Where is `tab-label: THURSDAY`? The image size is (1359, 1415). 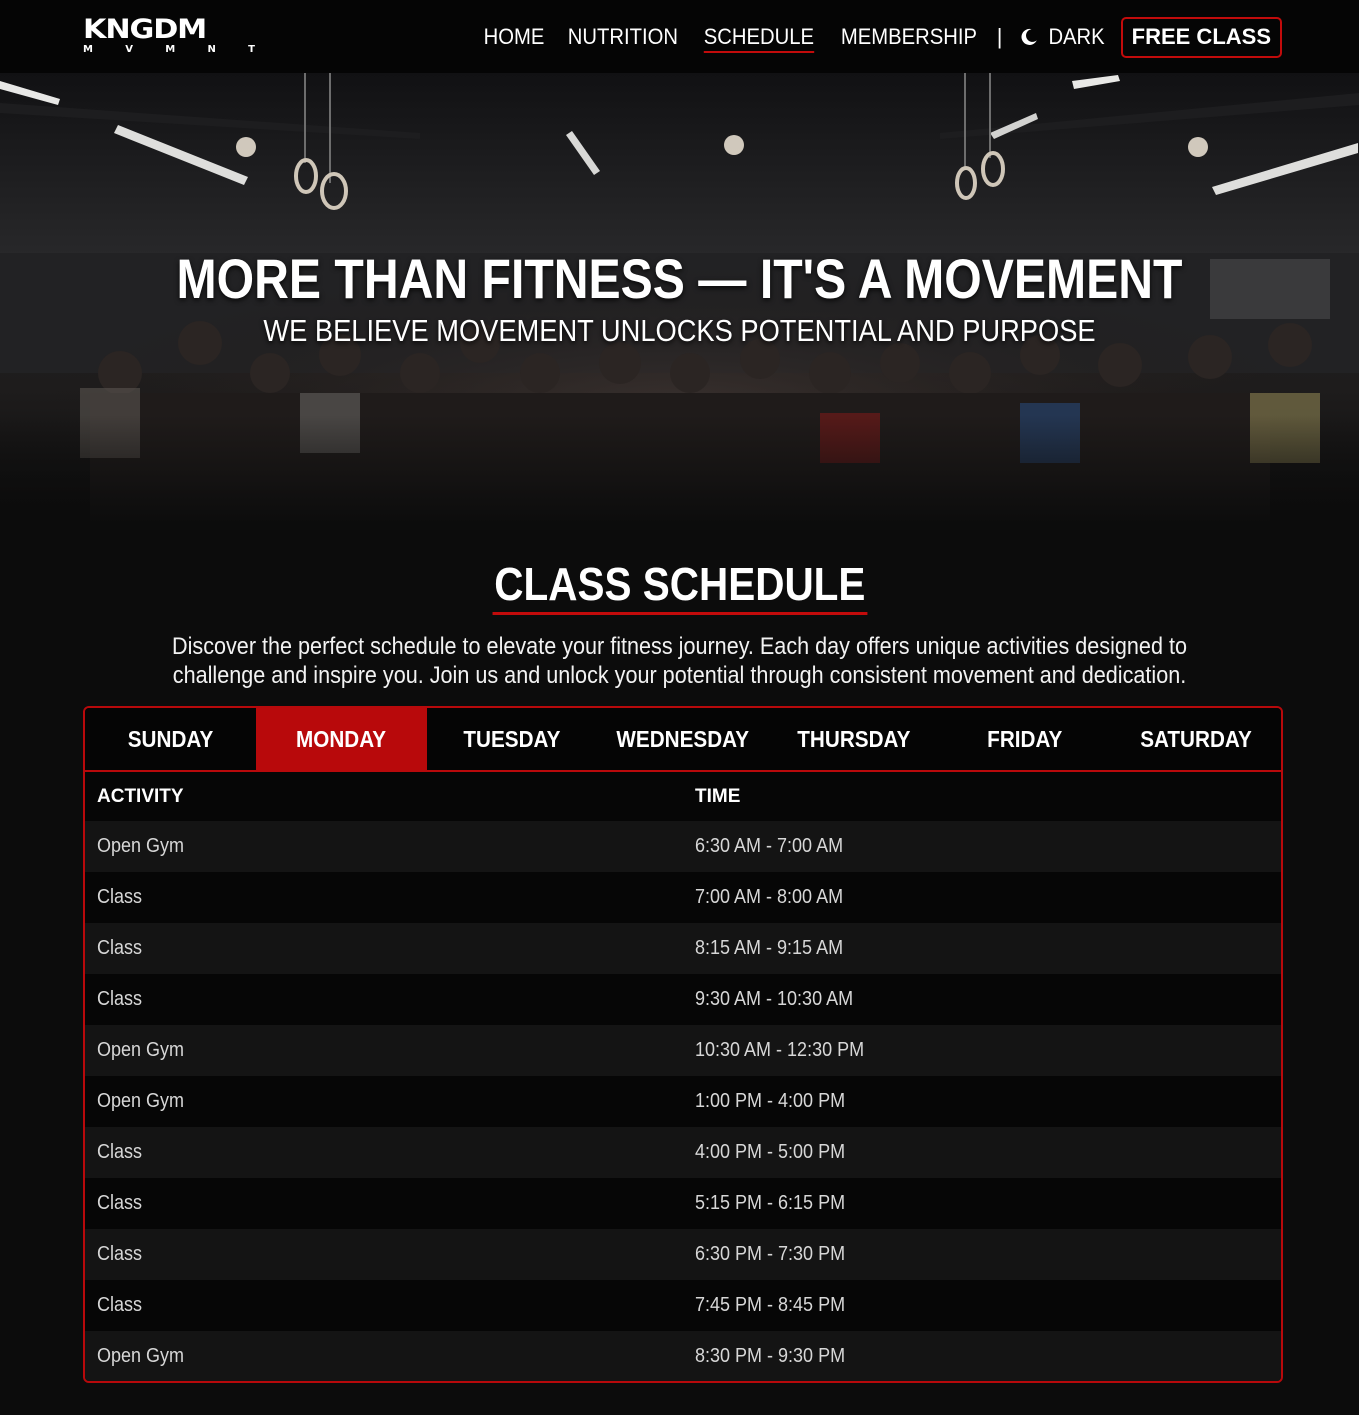
tab-label: THURSDAY is located at coordinates (854, 738).